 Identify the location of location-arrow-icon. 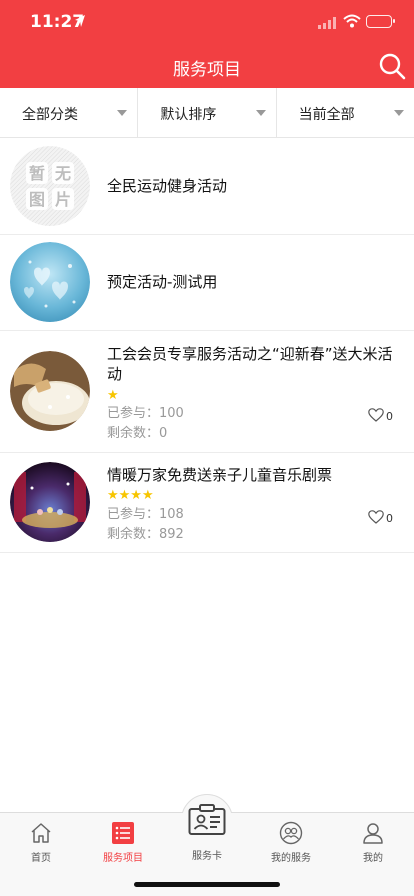
(80, 21).